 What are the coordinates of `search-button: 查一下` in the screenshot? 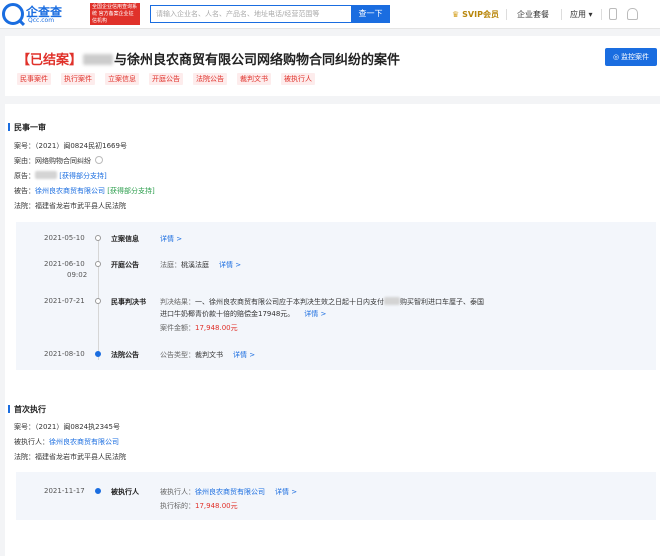 It's located at (370, 14).